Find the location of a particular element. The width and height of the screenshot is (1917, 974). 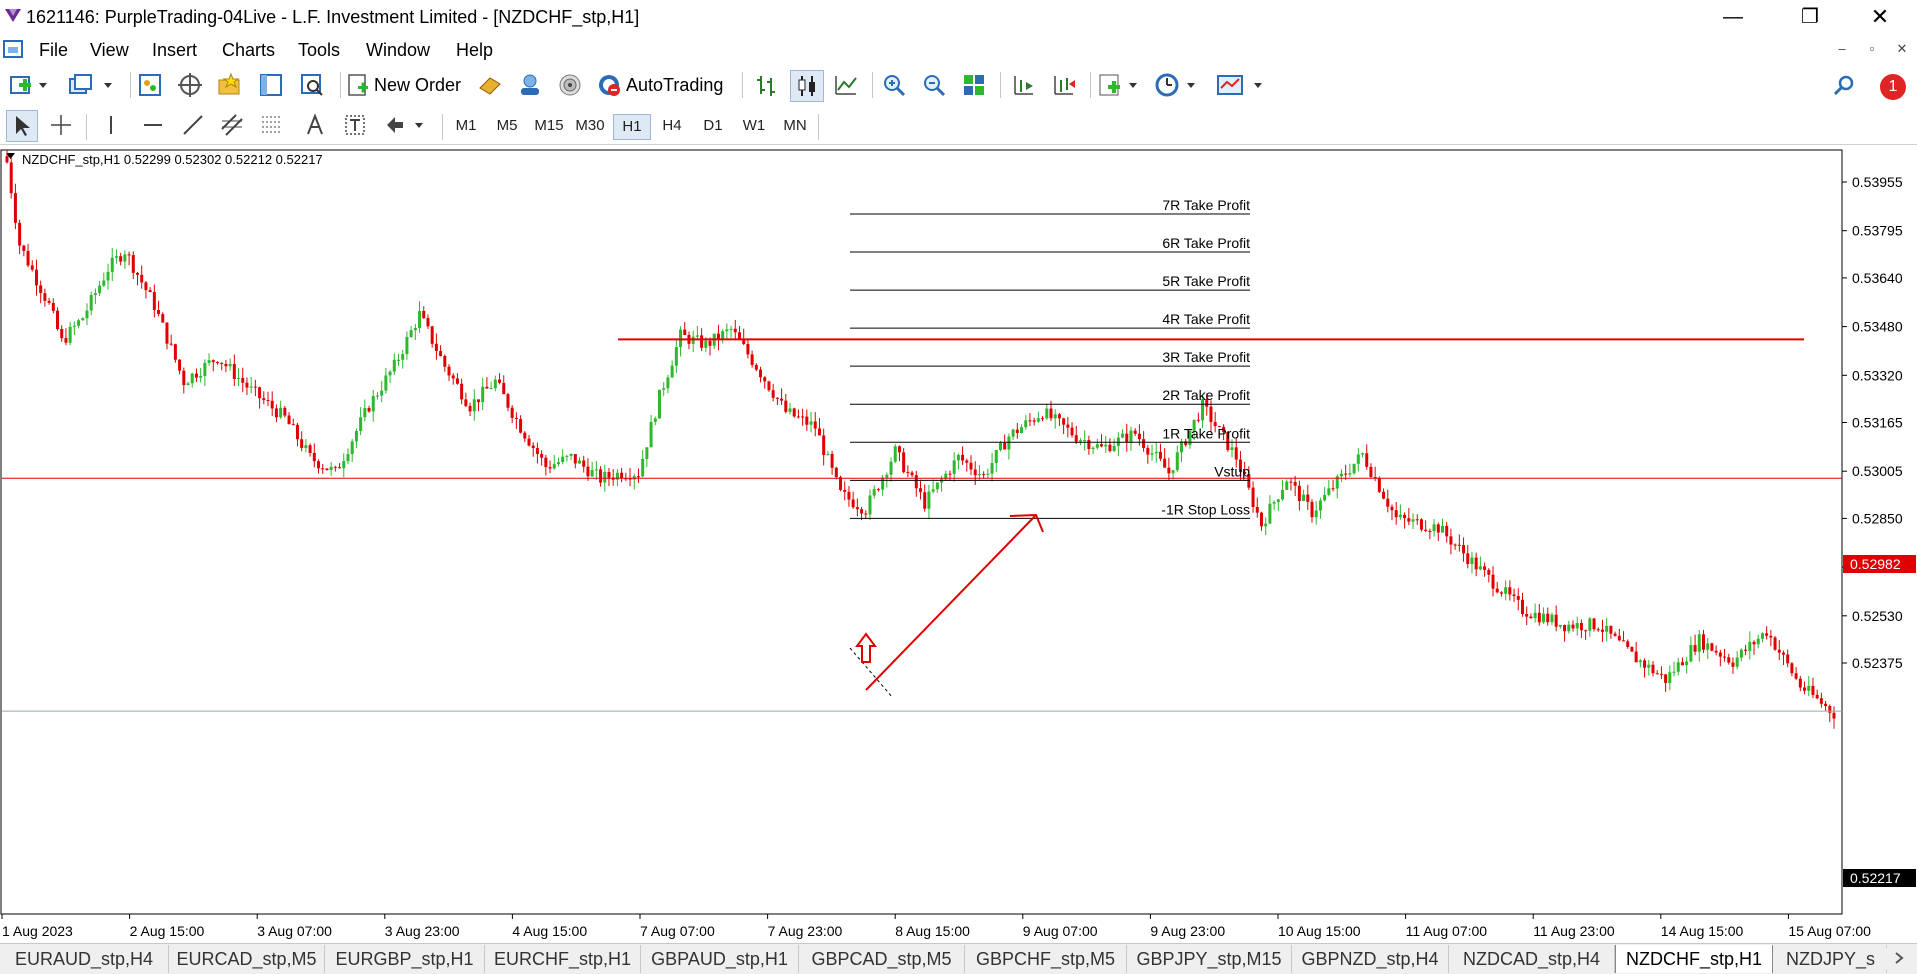

vertical-line-button is located at coordinates (111, 125).